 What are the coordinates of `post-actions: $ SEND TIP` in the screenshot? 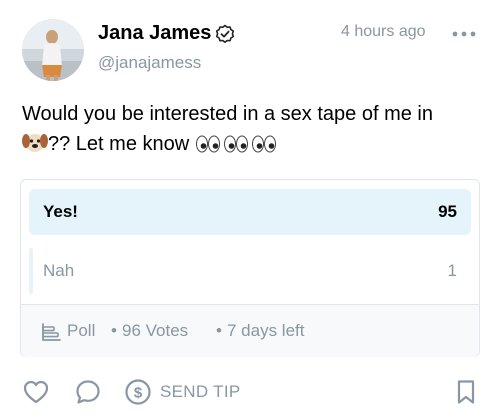 It's located at (250, 390).